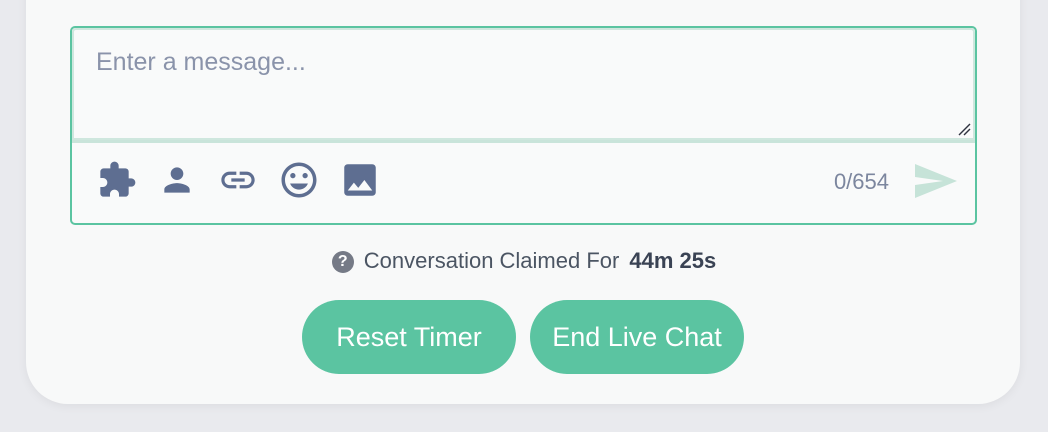  What do you see at coordinates (117, 180) in the screenshot?
I see `puzzle-icon` at bounding box center [117, 180].